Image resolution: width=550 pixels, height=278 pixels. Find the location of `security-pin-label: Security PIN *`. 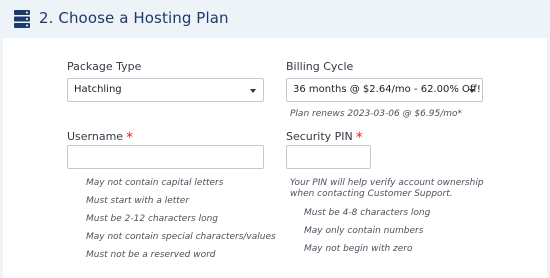

security-pin-label: Security PIN * is located at coordinates (324, 137).